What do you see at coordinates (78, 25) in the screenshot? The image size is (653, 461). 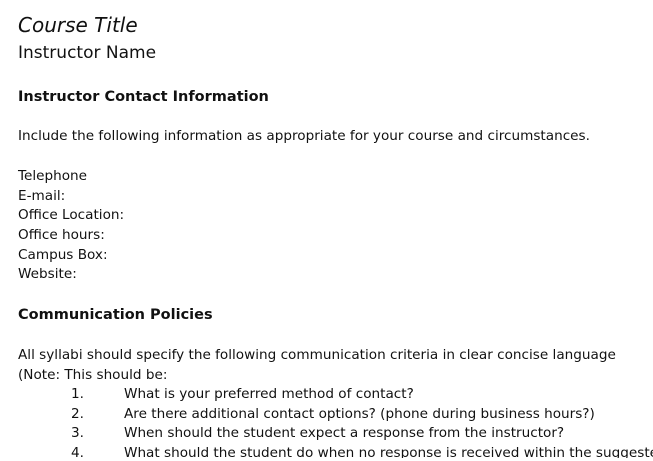 I see `course-title: Course Title` at bounding box center [78, 25].